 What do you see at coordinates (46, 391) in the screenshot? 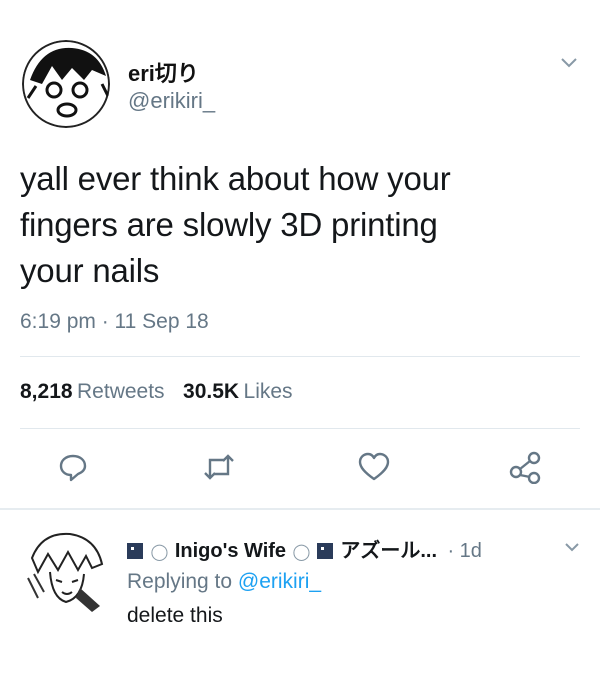
I see `retweets-count: 8,218` at bounding box center [46, 391].